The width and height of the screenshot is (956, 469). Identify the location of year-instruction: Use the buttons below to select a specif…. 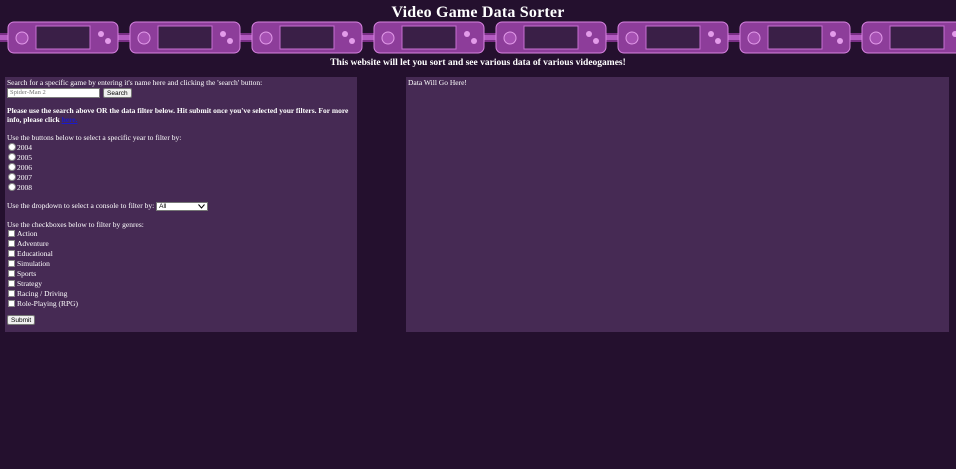
(94, 137).